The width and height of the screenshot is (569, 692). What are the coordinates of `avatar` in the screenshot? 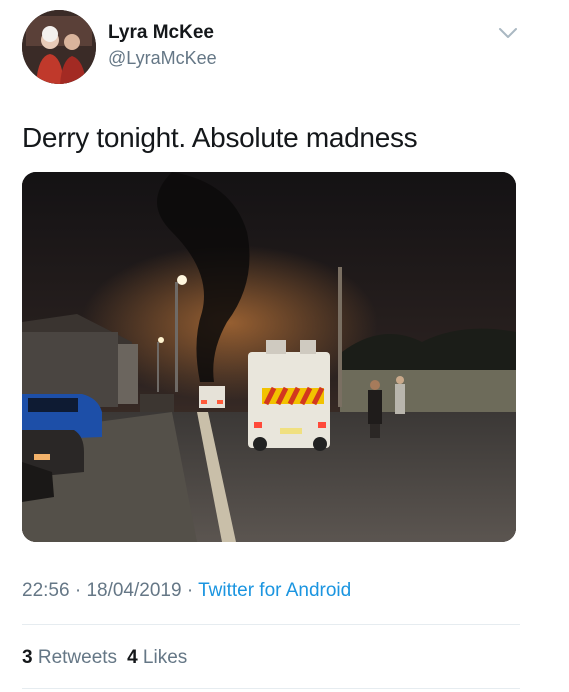 It's located at (59, 47).